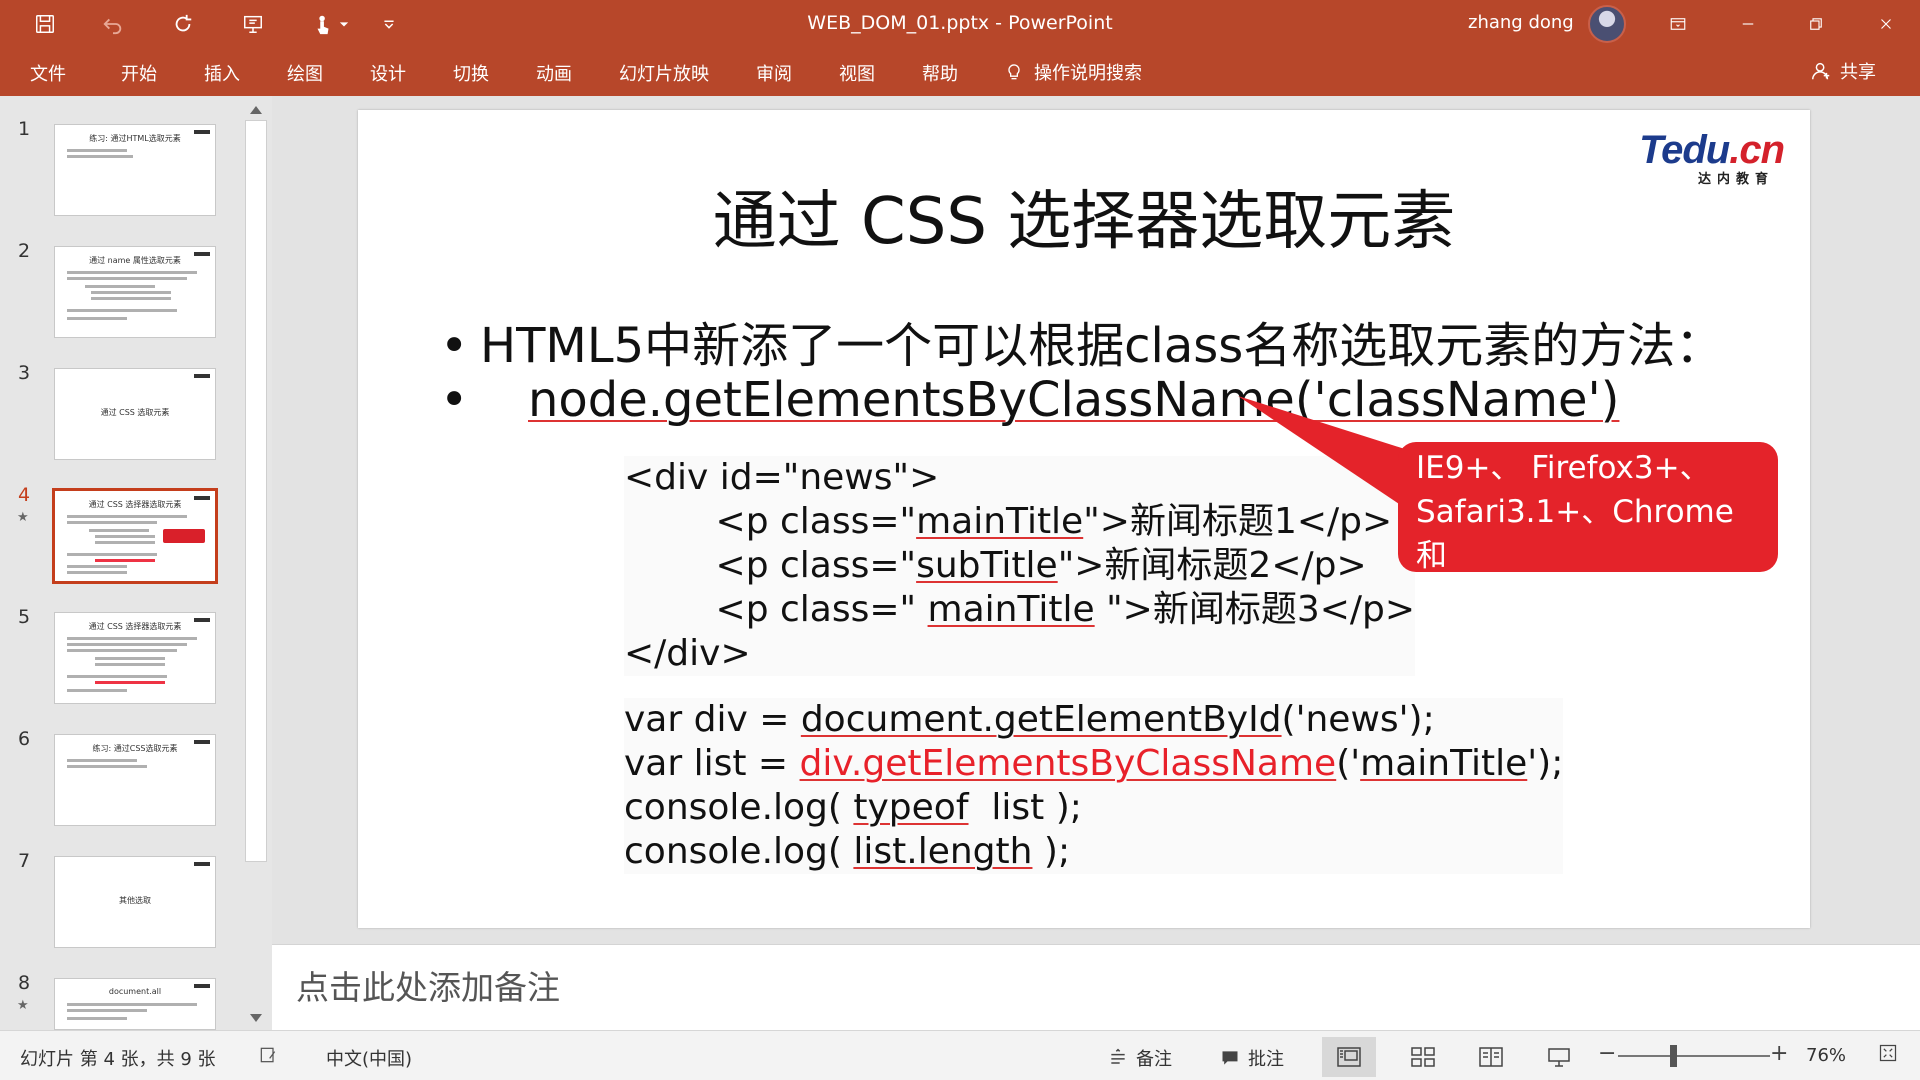  I want to click on scrollbar-thumb, so click(256, 491).